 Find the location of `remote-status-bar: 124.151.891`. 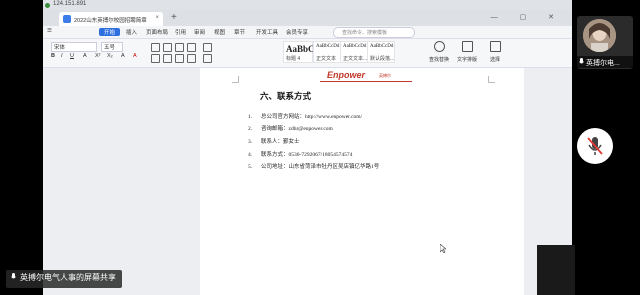

remote-status-bar: 124.151.891 is located at coordinates (307, 5).